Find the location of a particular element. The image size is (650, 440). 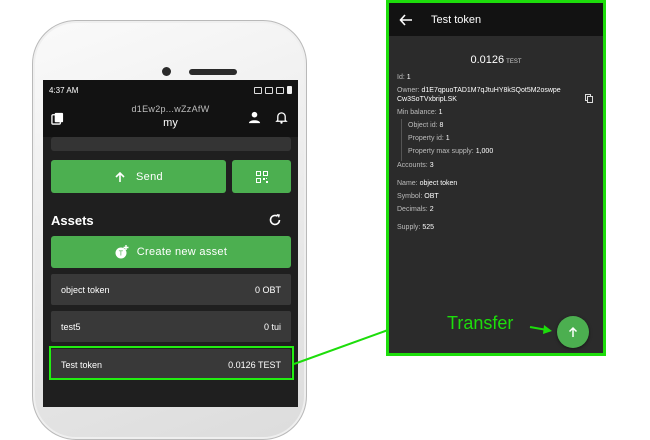

status-icons is located at coordinates (273, 90).